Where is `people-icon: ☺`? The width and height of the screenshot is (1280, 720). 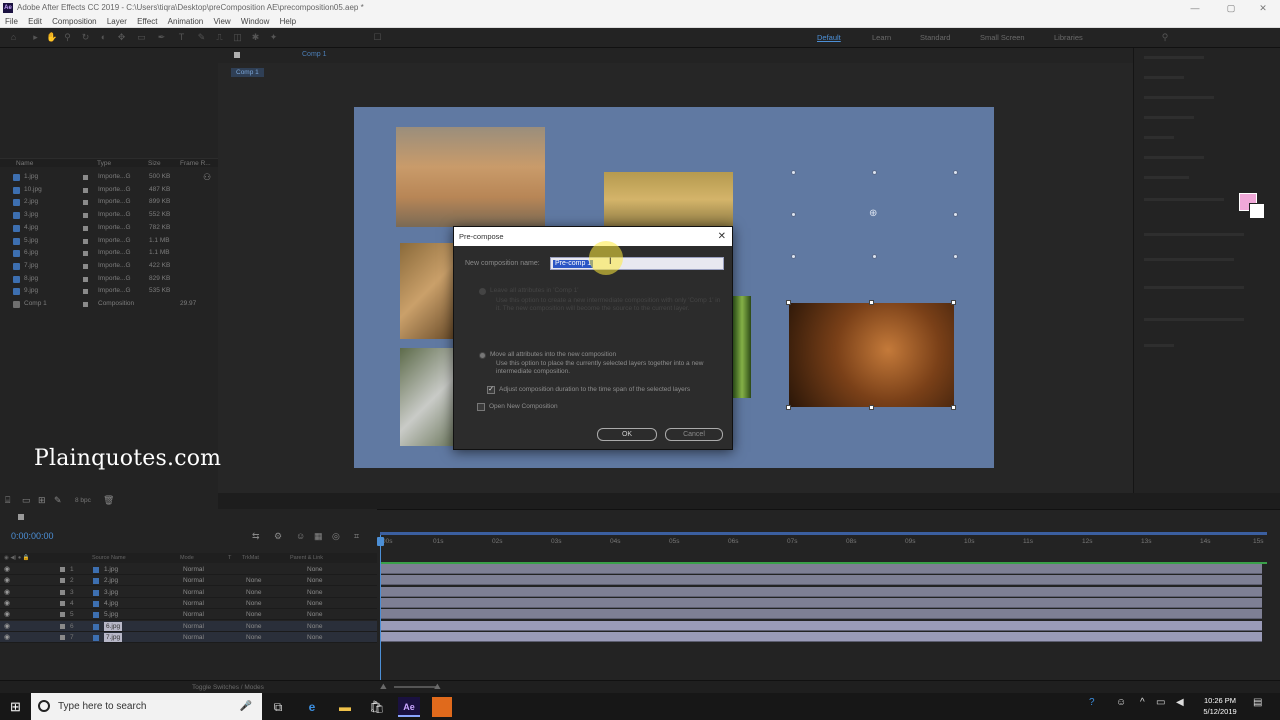
people-icon: ☺ is located at coordinates (1121, 702).